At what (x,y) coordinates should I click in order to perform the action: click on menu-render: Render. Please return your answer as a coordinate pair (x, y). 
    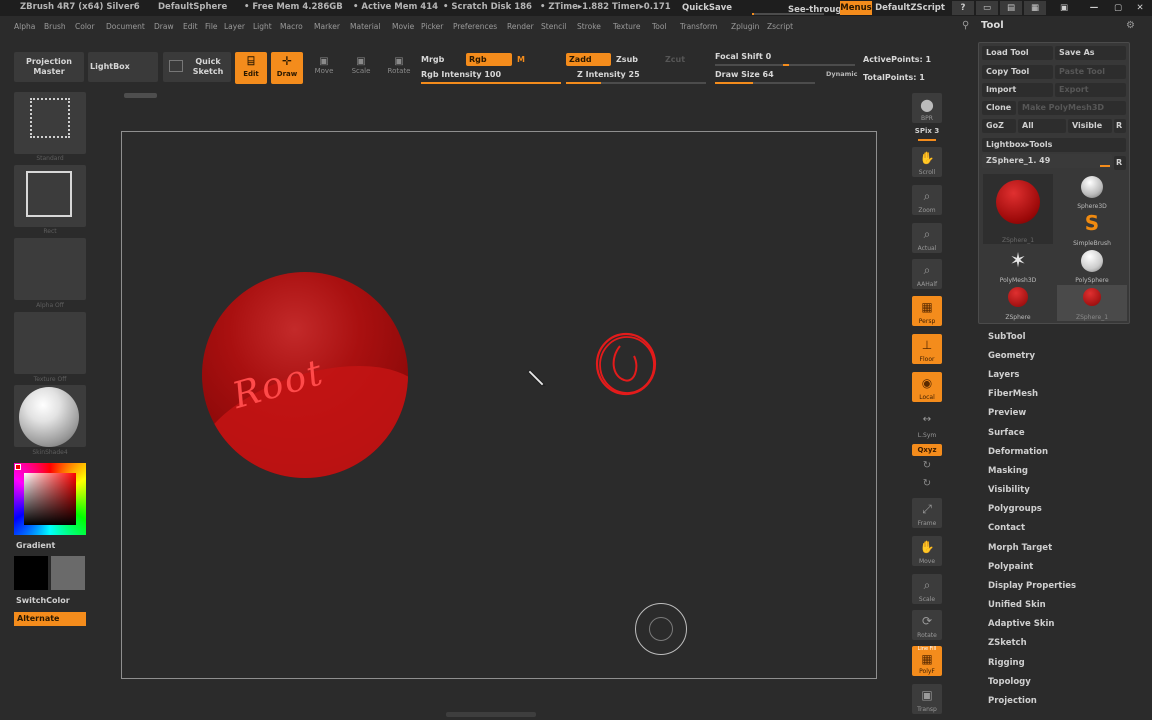
    Looking at the image, I should click on (520, 26).